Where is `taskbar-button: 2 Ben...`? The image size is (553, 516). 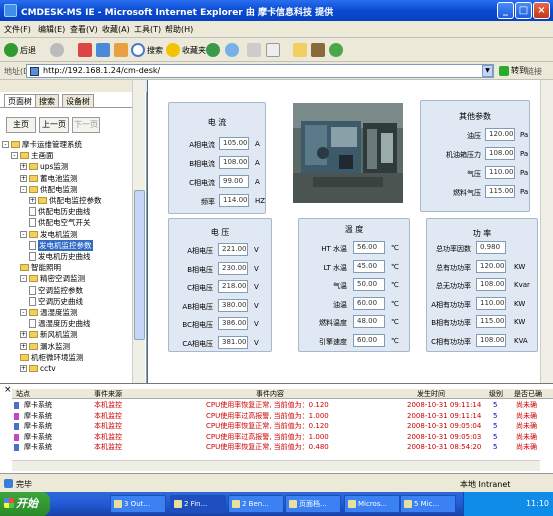
taskbar-button: 2 Ben... is located at coordinates (256, 504).